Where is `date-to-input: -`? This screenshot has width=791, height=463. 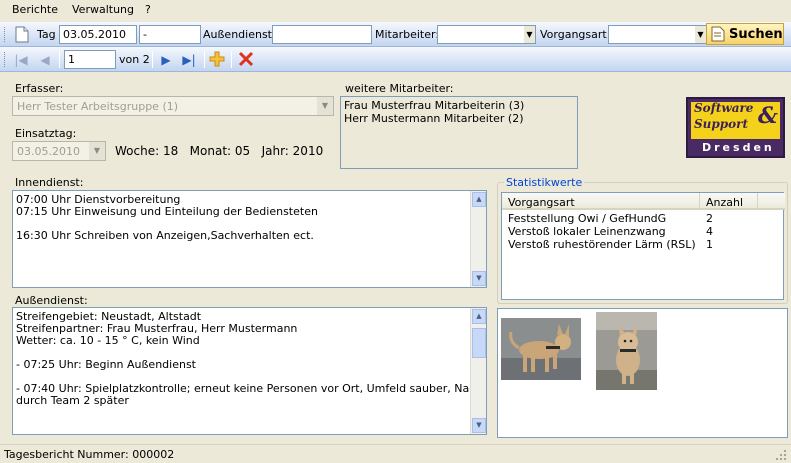 date-to-input: - is located at coordinates (170, 34).